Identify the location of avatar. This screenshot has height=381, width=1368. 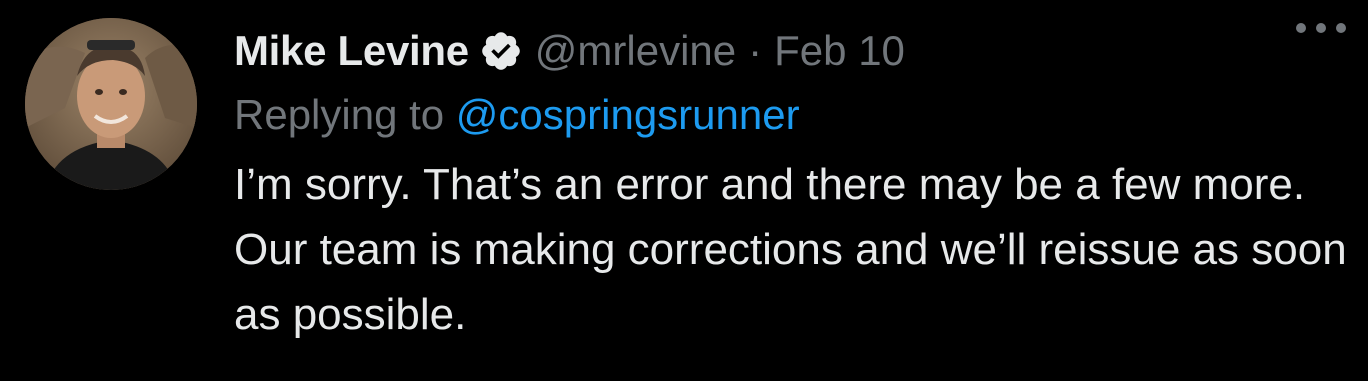
(111, 104).